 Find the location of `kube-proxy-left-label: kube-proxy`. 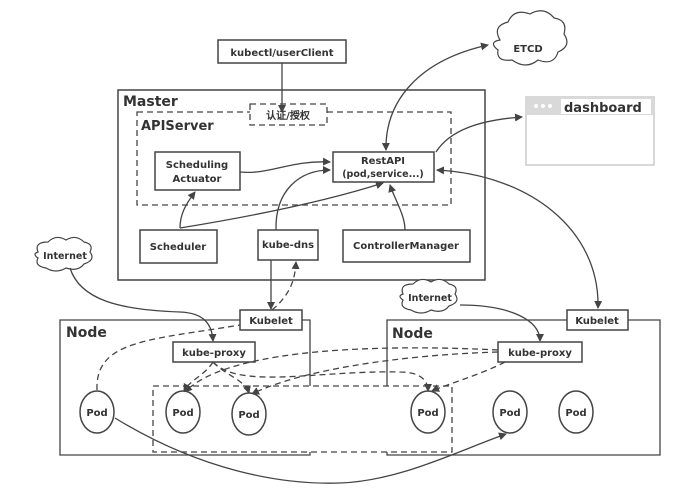

kube-proxy-left-label: kube-proxy is located at coordinates (214, 353).